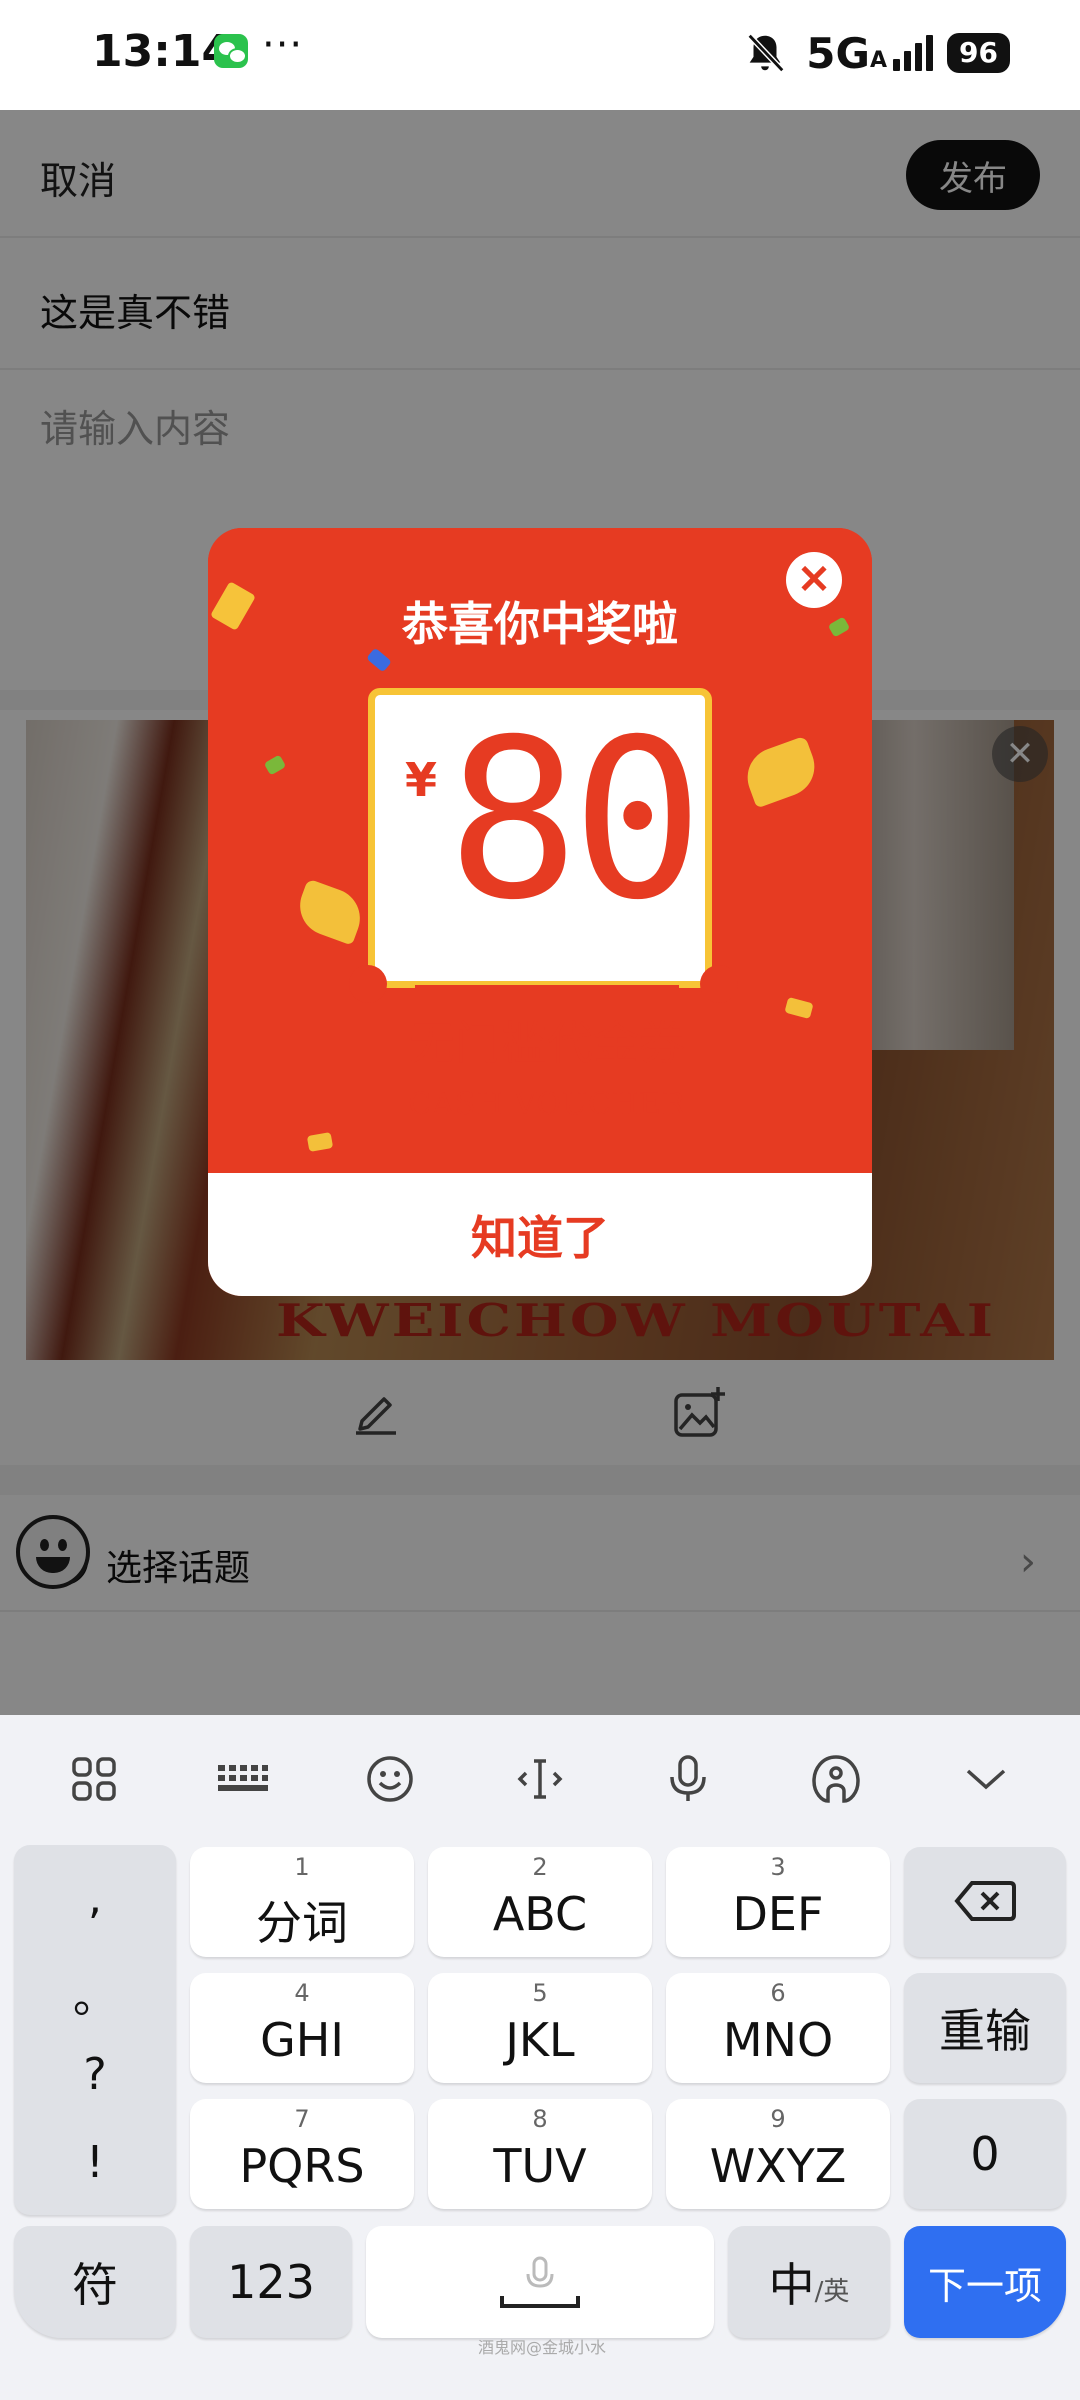 Image resolution: width=1080 pixels, height=2400 pixels. What do you see at coordinates (302, 2166) in the screenshot?
I see `key-label: PQRS` at bounding box center [302, 2166].